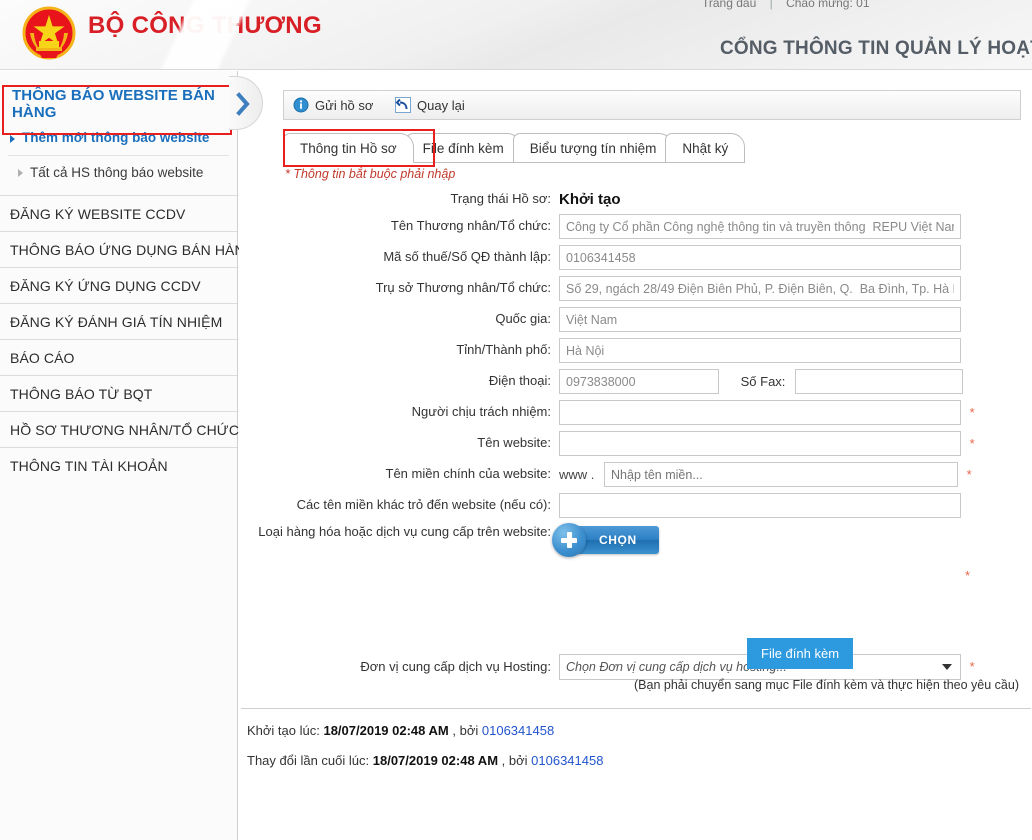  What do you see at coordinates (760, 226) in the screenshot?
I see `merchant-name-input` at bounding box center [760, 226].